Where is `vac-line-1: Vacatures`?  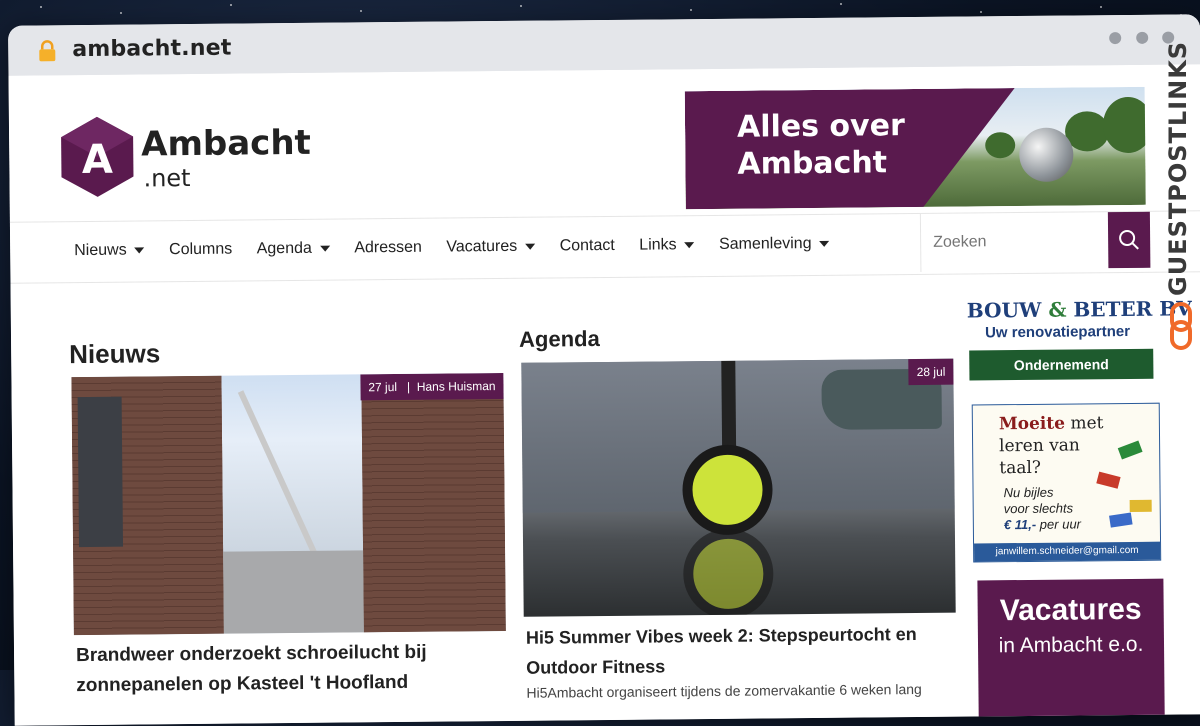
vac-line-1: Vacatures is located at coordinates (1070, 610).